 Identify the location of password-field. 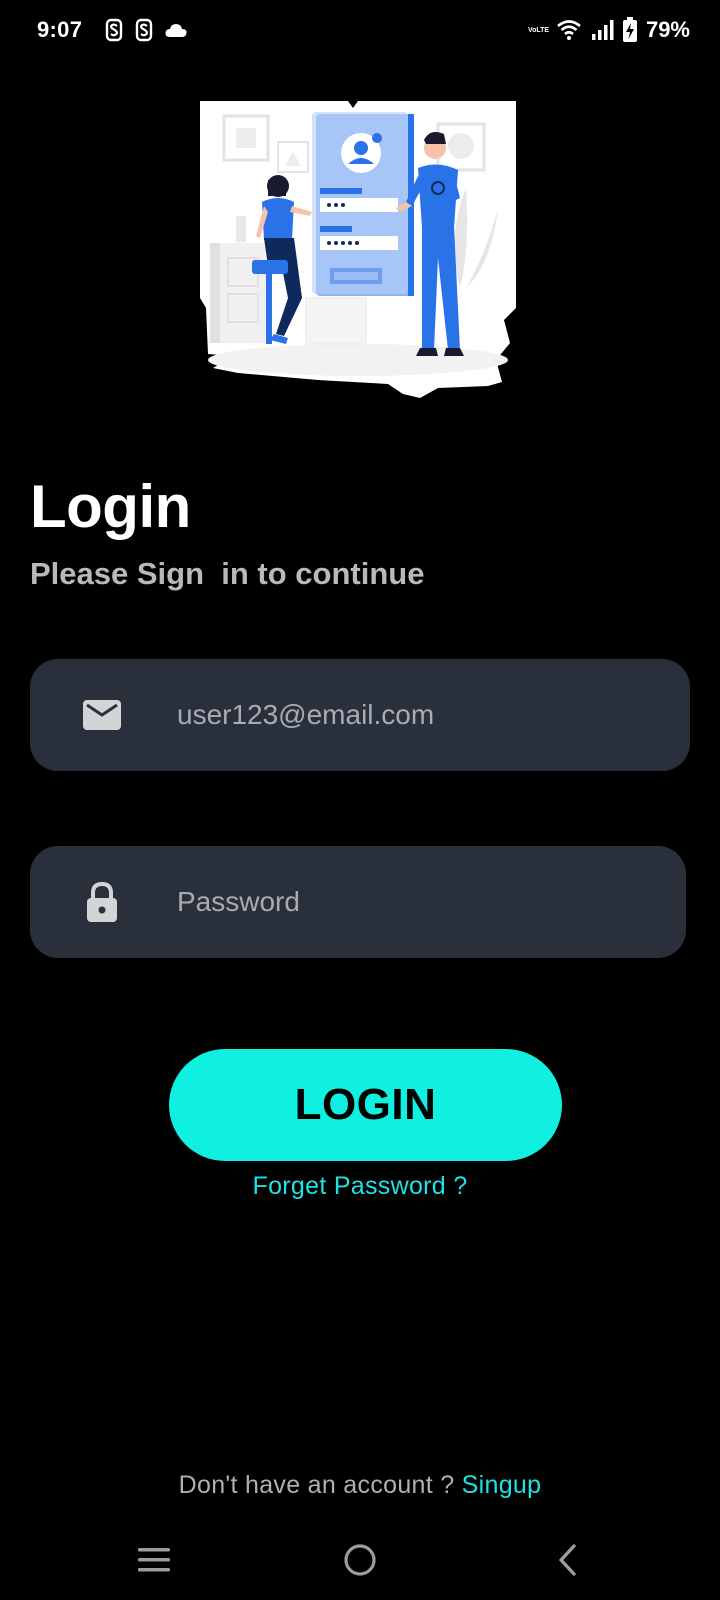
(358, 902).